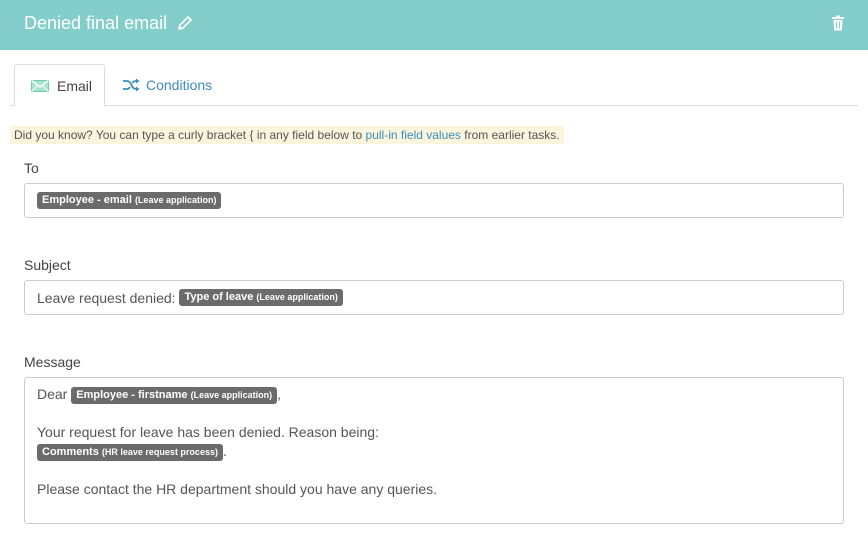  I want to click on to-label: To, so click(31, 168).